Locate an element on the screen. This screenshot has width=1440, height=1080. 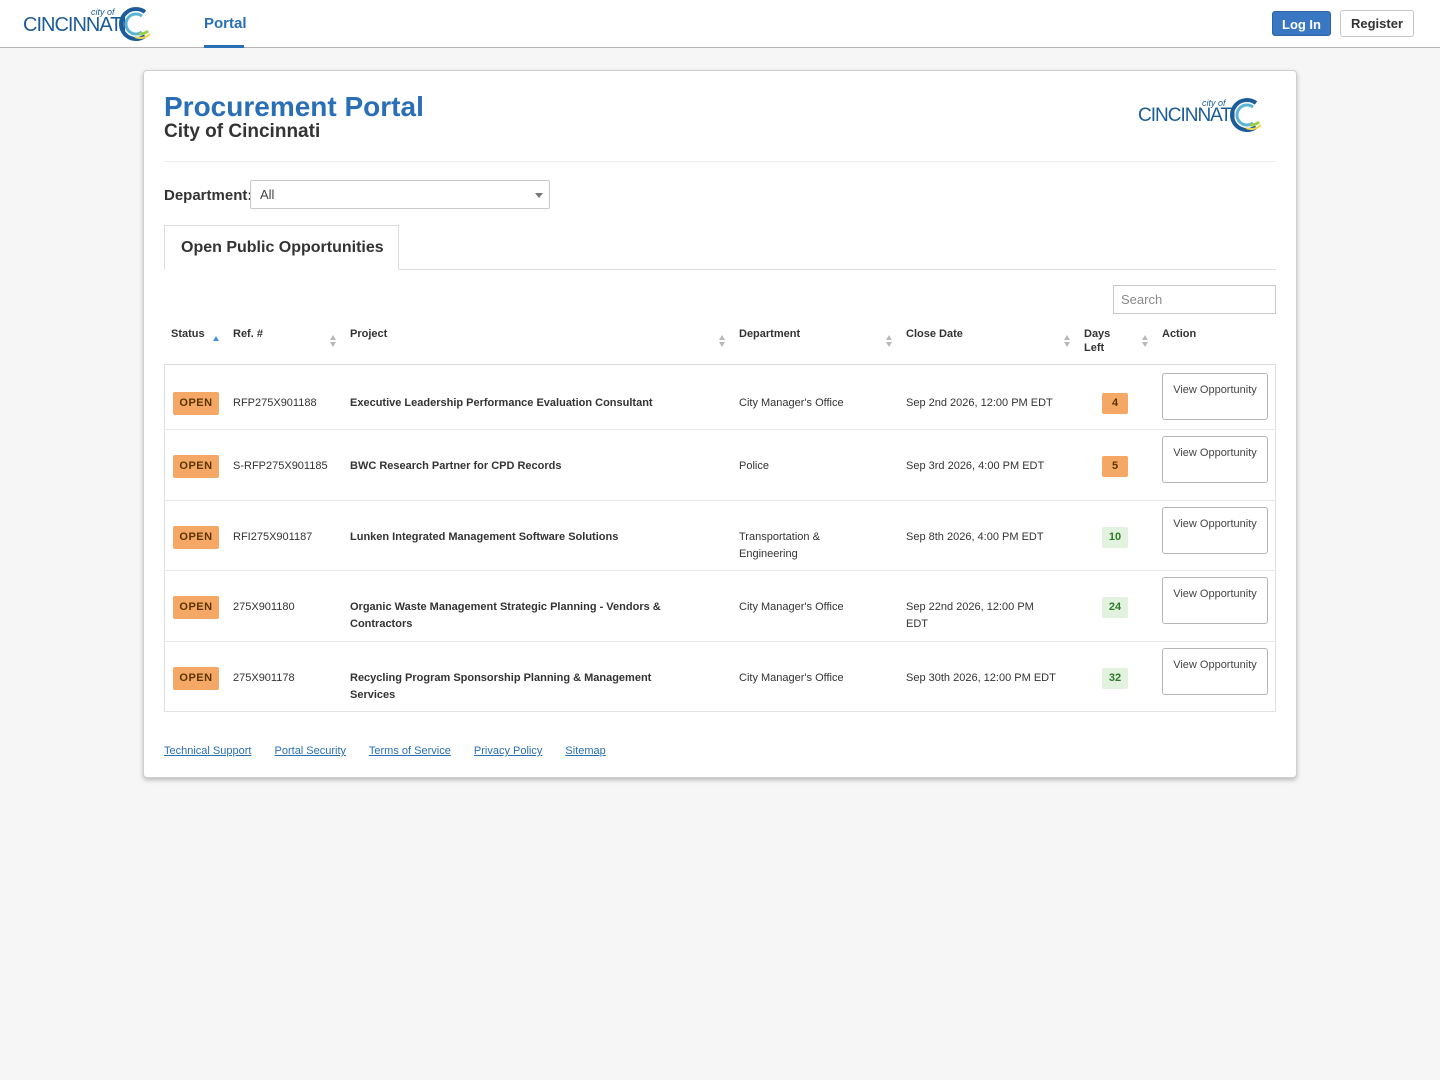
close-date: Sep 22nd 2026, 12:00 PM EDT is located at coordinates (970, 615).